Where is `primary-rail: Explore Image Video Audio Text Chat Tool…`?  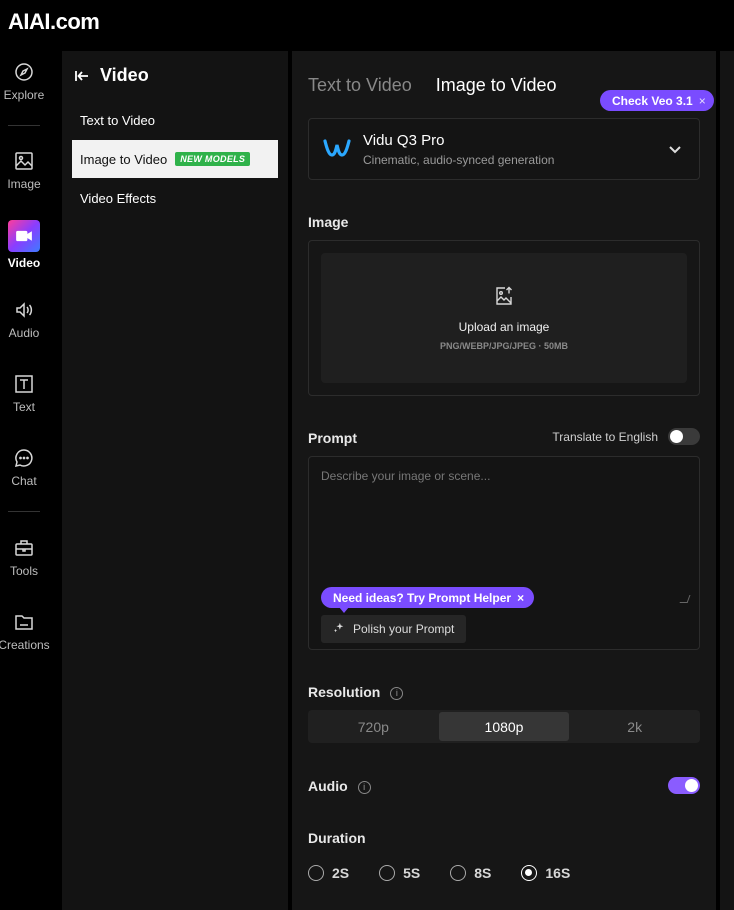
primary-rail: Explore Image Video Audio Text Chat Tool… is located at coordinates (25, 480).